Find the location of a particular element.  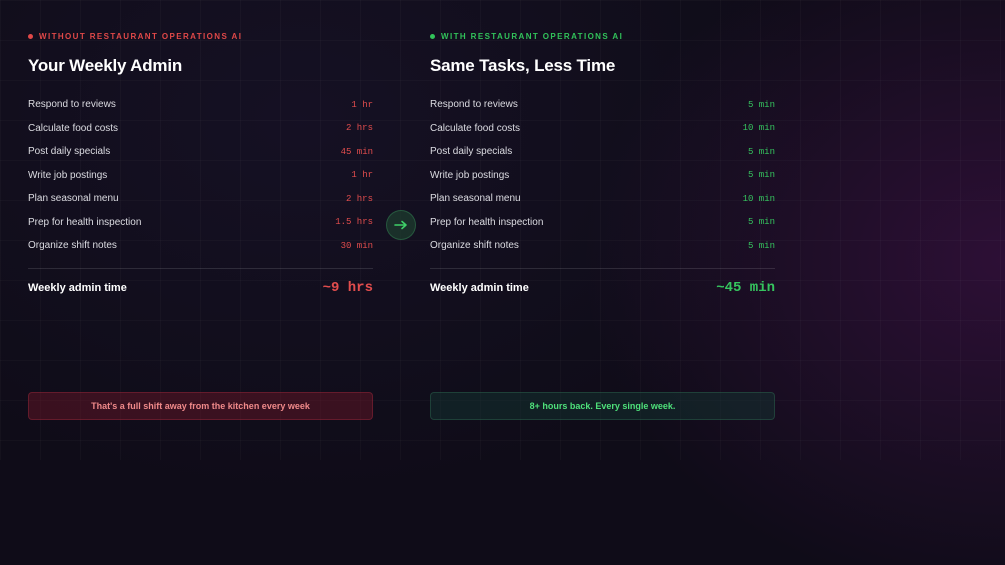

task-row: Write job postings 1 hr is located at coordinates (200, 176).